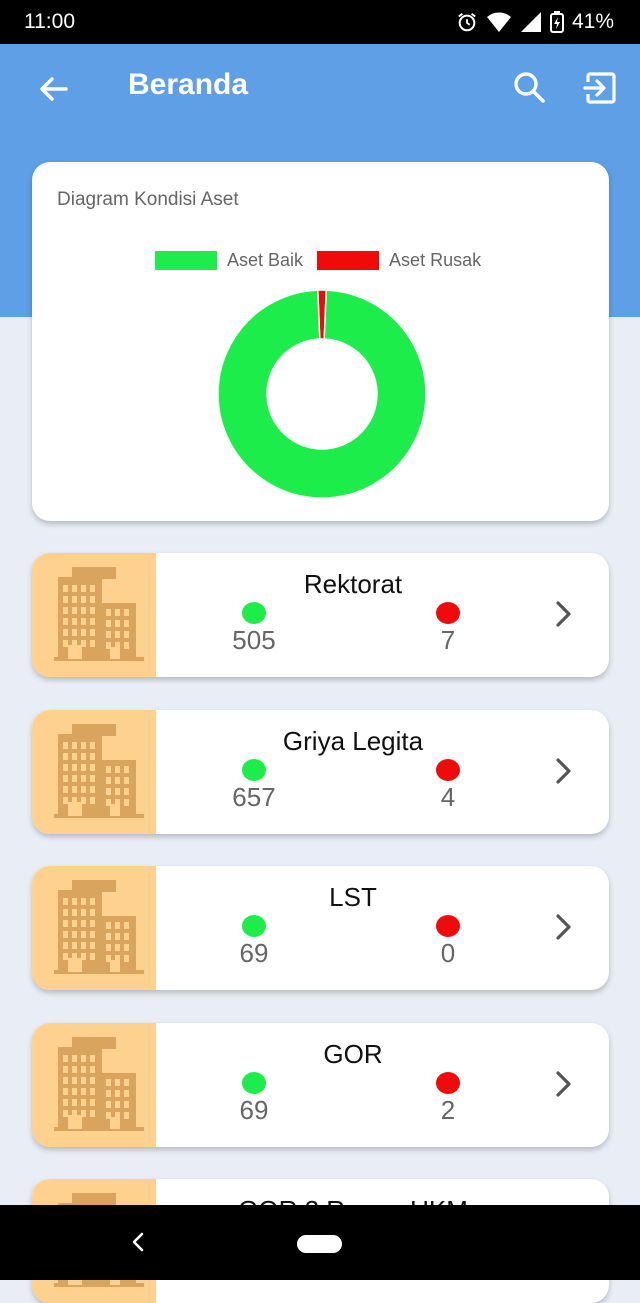 This screenshot has height=1303, width=640. I want to click on location-card: Griya Legita 657 4, so click(320, 771).